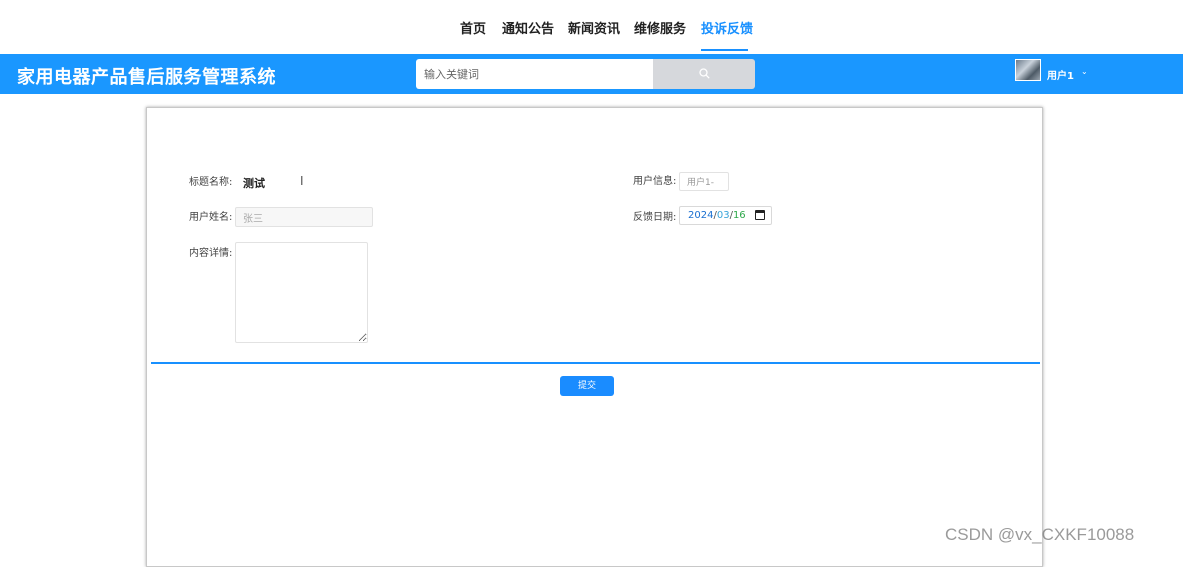 Image resolution: width=1183 pixels, height=567 pixels. What do you see at coordinates (528, 27) in the screenshot?
I see `nav-item-notices: 通知公告` at bounding box center [528, 27].